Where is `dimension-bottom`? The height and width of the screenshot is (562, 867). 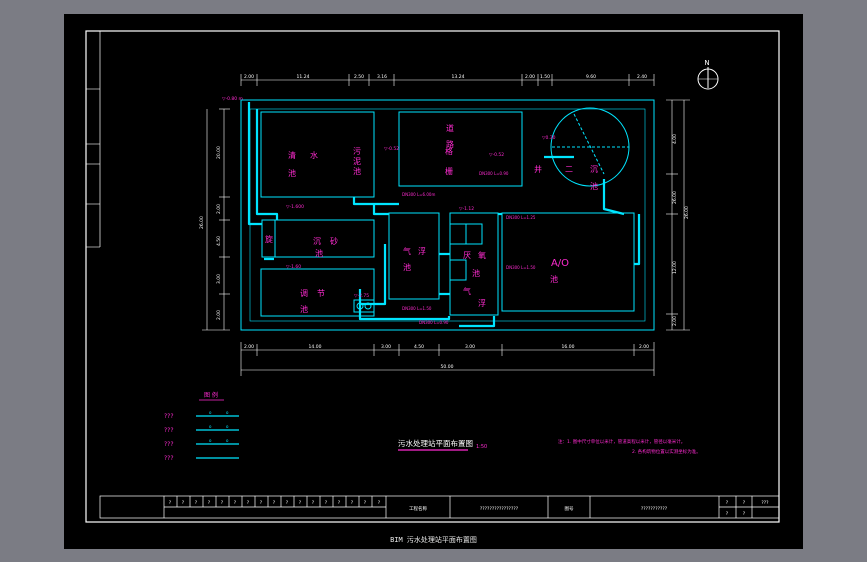
dimension-bottom is located at coordinates (447, 359).